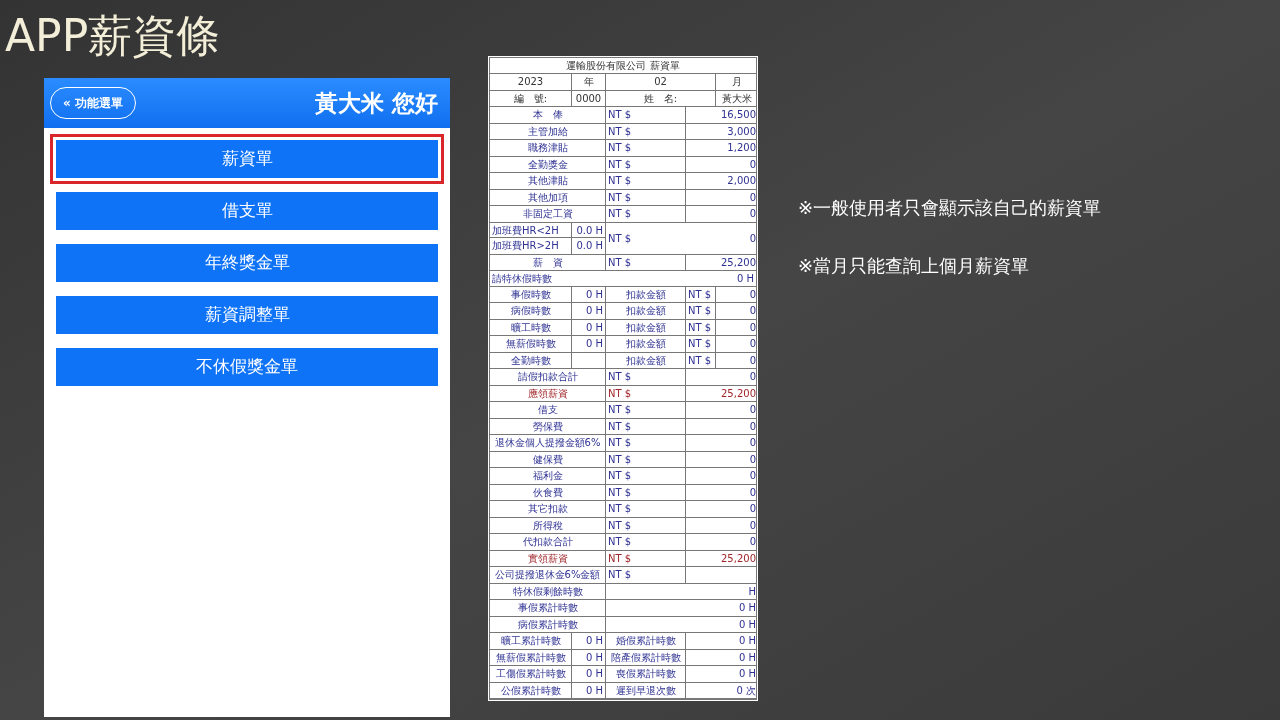 This screenshot has width=1280, height=720. Describe the element at coordinates (646, 657) in the screenshot. I see `table-cell: 陪產假累計時數` at that location.